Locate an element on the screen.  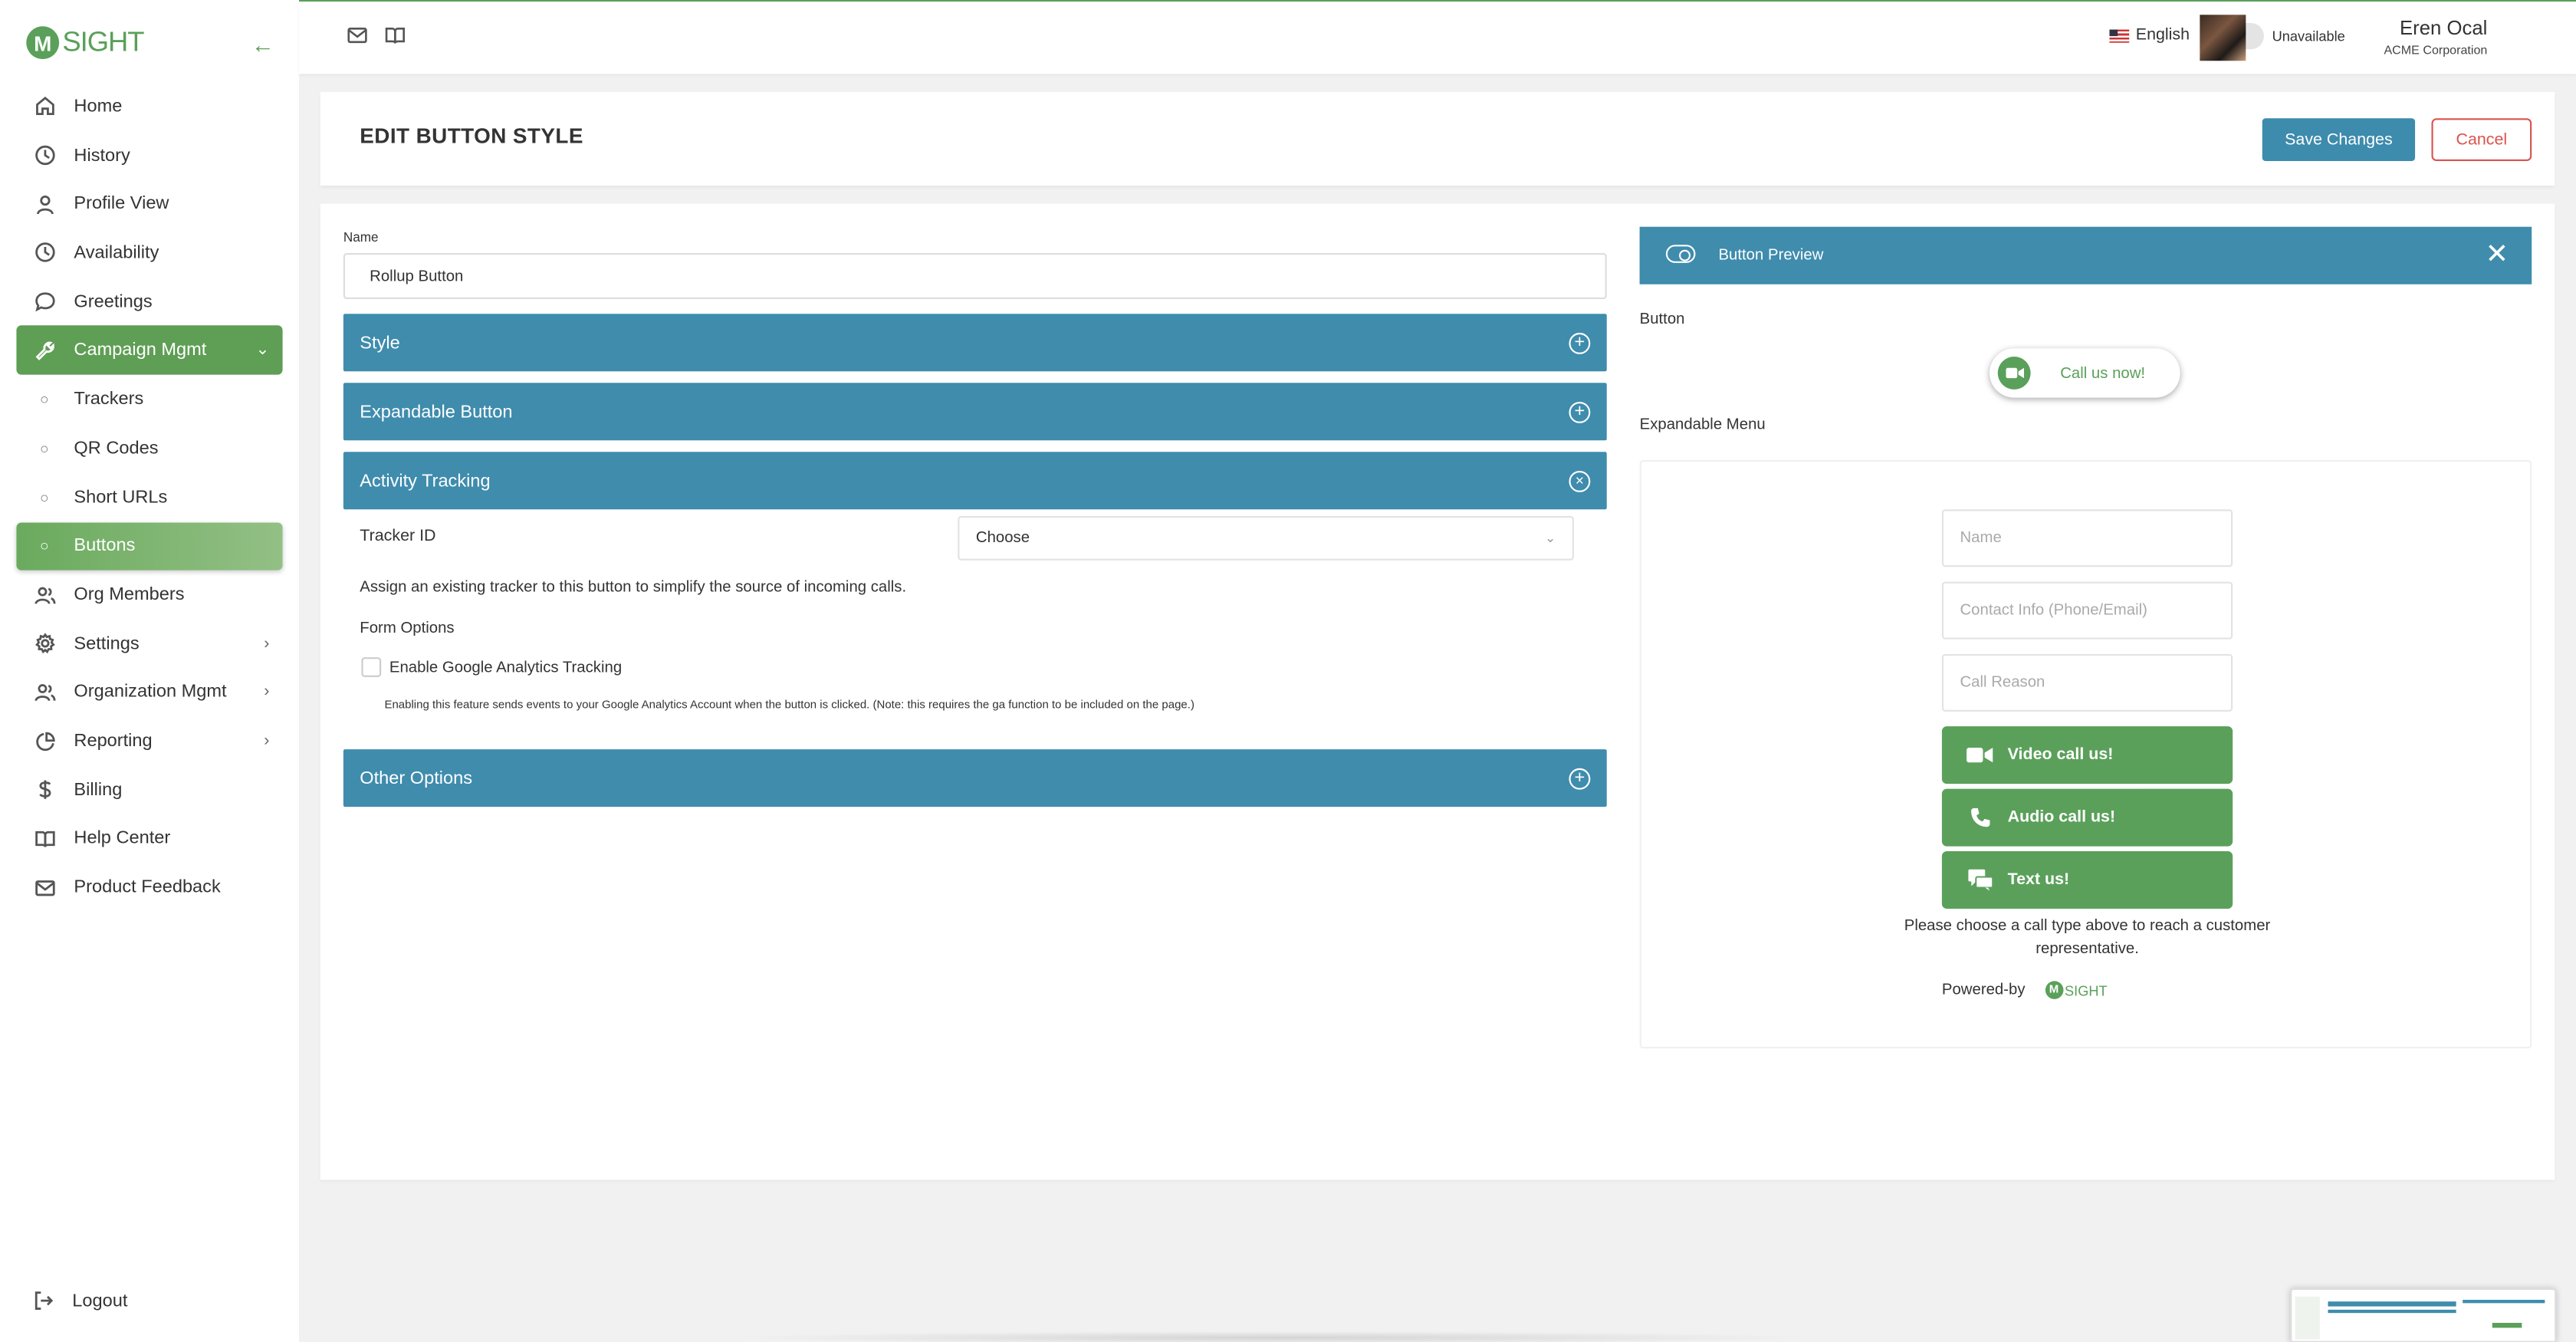
sidebar-item-label: Billing is located at coordinates (99, 791).